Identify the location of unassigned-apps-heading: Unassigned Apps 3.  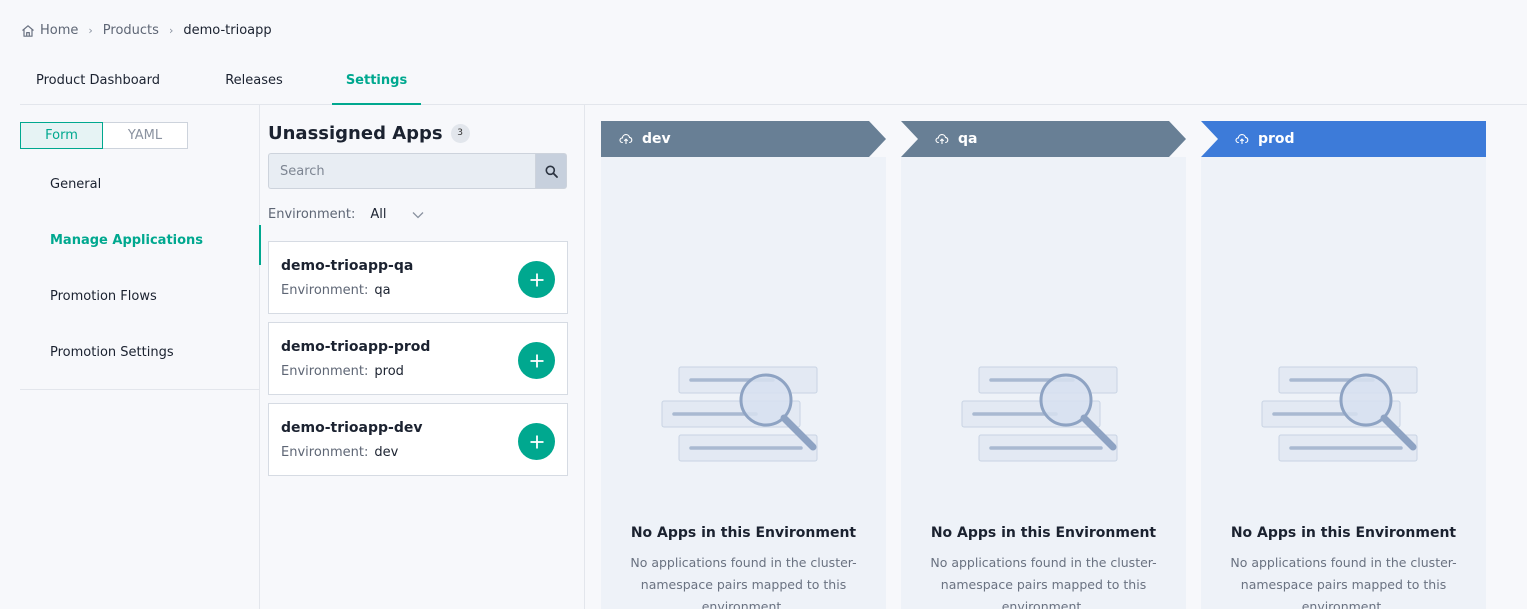
(369, 133).